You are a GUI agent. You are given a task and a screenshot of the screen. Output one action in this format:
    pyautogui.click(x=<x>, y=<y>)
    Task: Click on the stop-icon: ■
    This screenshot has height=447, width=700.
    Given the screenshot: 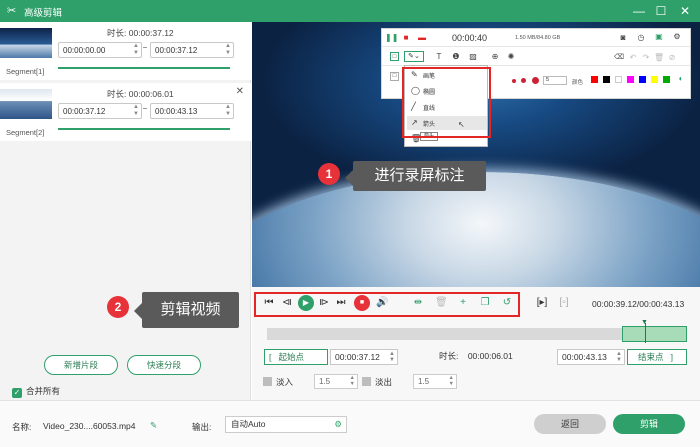 What is the action you would take?
    pyautogui.click(x=406, y=38)
    